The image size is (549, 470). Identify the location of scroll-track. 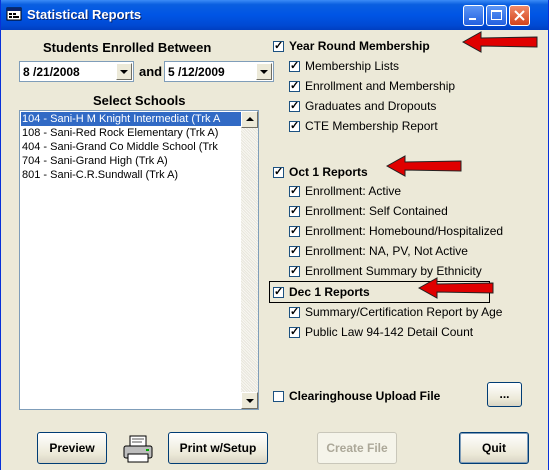
(249, 260).